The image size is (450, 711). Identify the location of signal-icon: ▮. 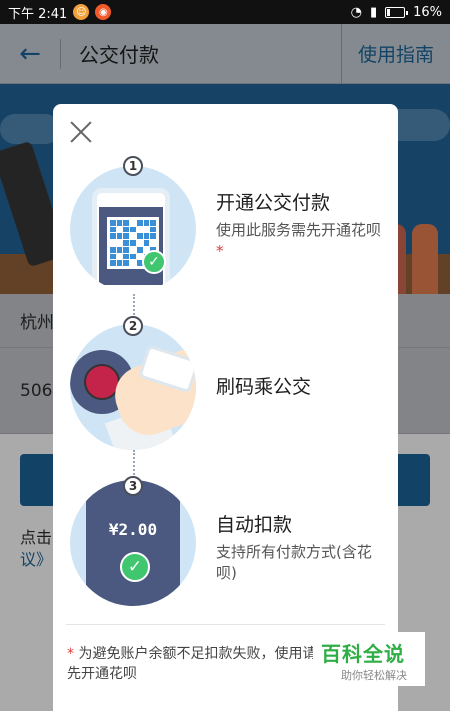
(373, 12).